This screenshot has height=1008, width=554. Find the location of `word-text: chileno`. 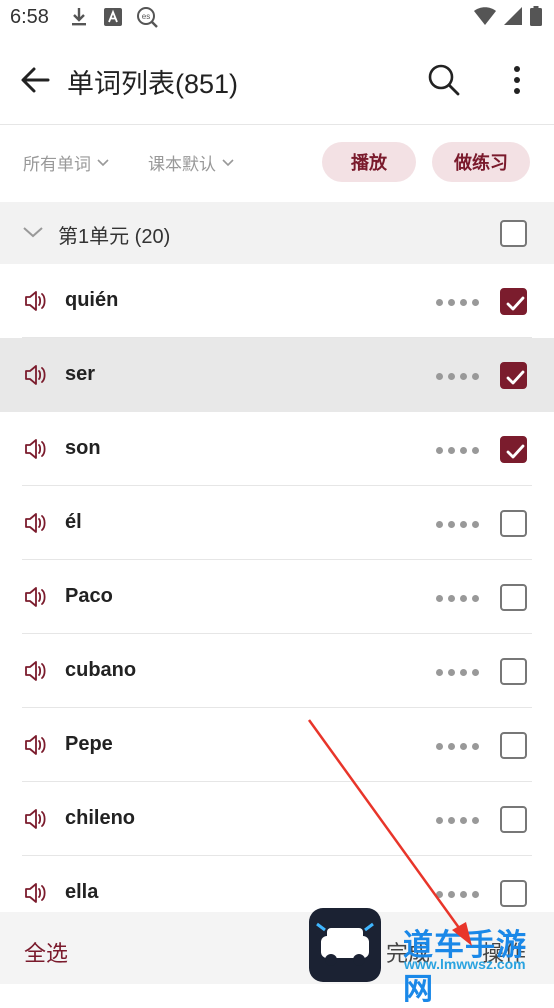

word-text: chileno is located at coordinates (100, 818).